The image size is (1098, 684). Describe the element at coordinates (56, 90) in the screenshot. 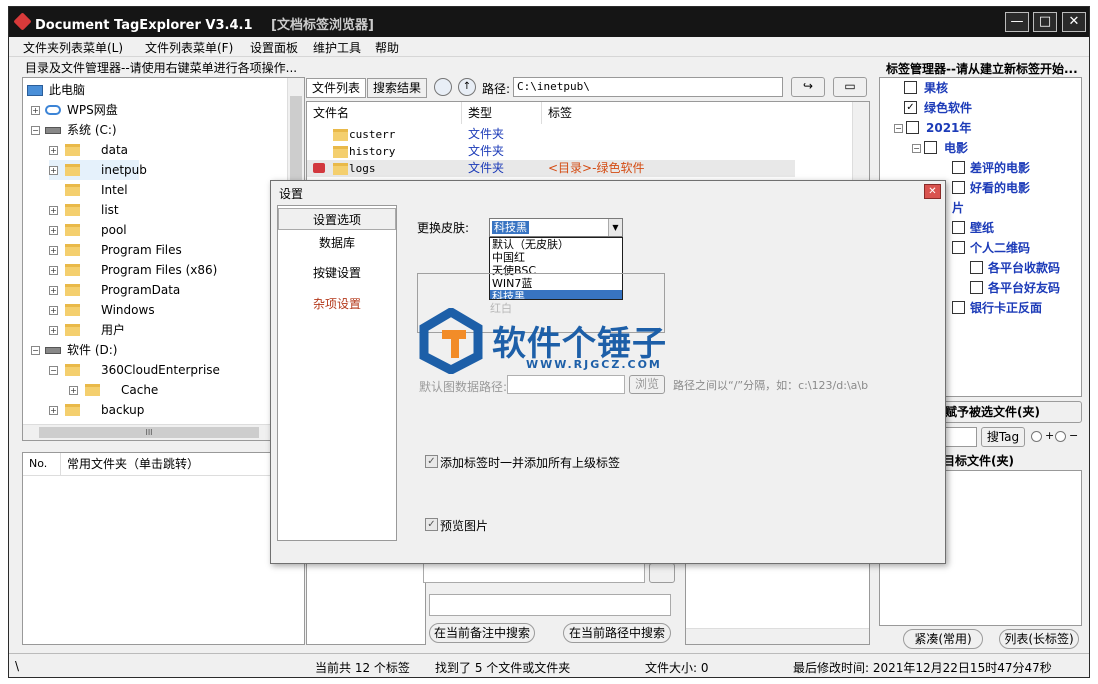

I see `tree-item-this-pc: 此电脑` at that location.